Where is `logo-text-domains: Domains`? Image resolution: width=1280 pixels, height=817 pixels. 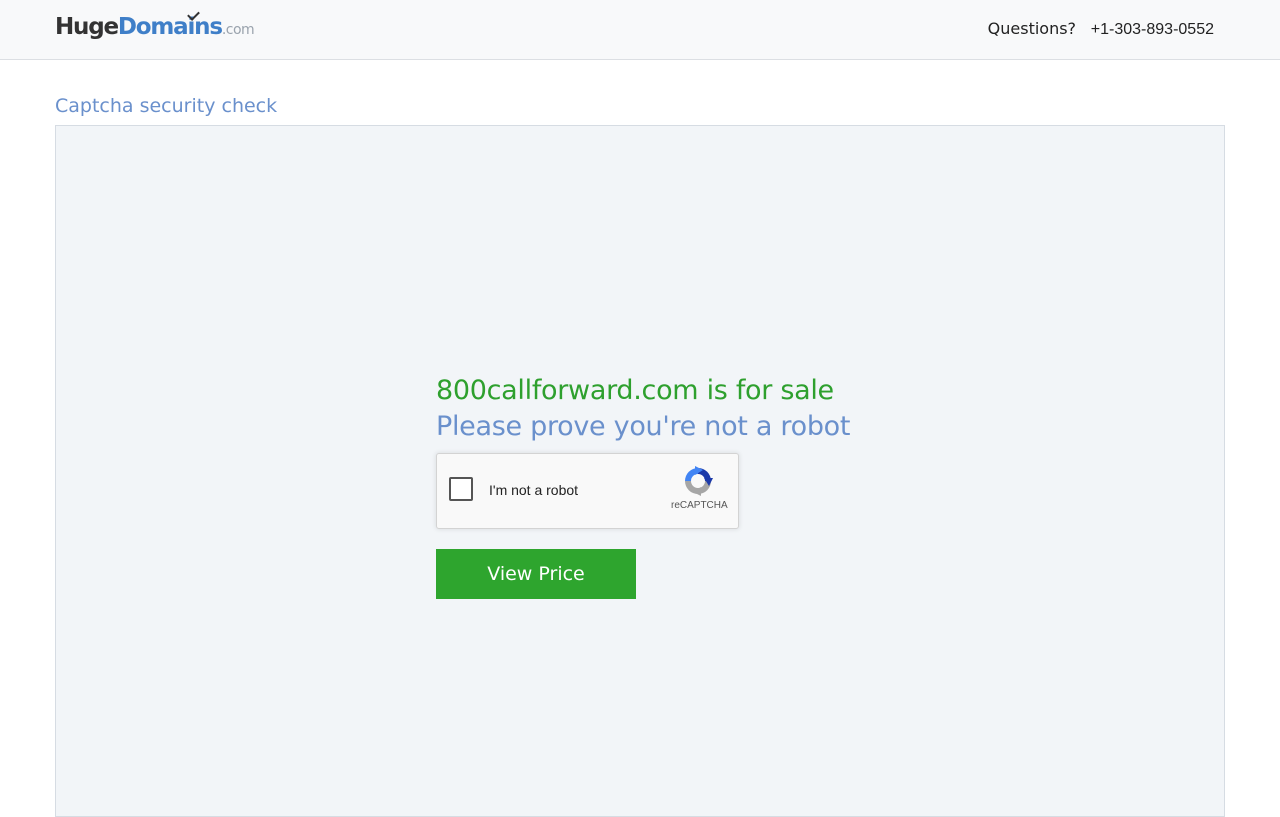 logo-text-domains: Domains is located at coordinates (170, 24).